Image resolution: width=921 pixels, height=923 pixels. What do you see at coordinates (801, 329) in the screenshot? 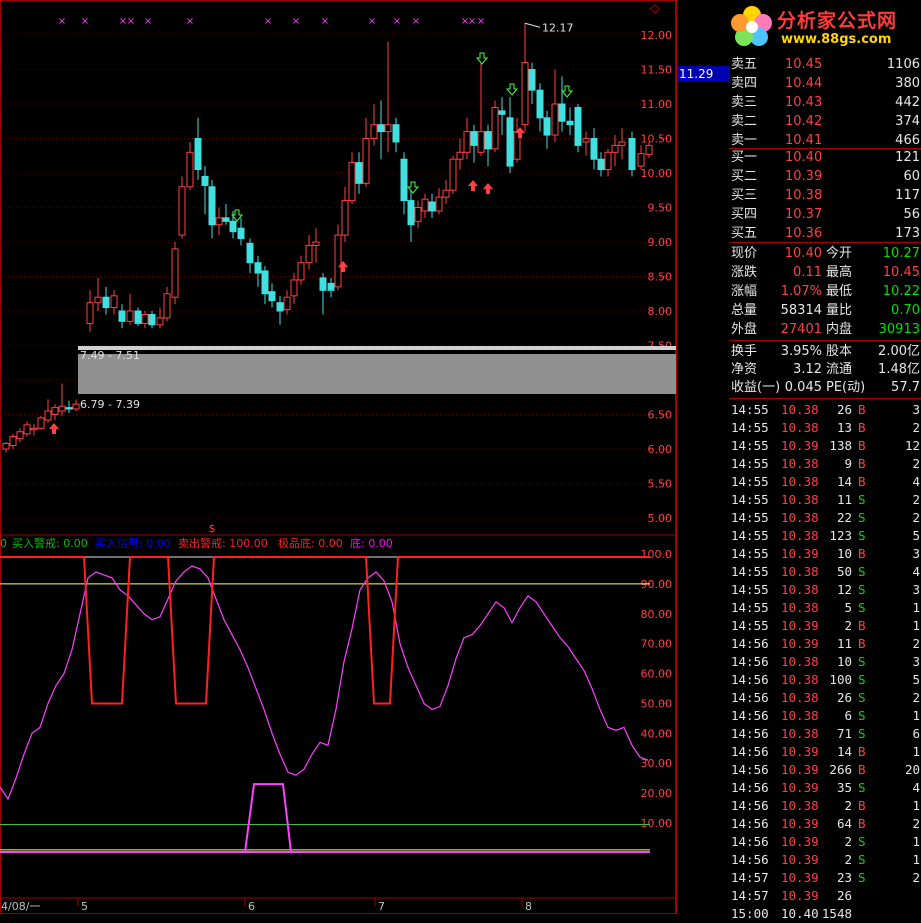
I see `stat-value: 27401` at bounding box center [801, 329].